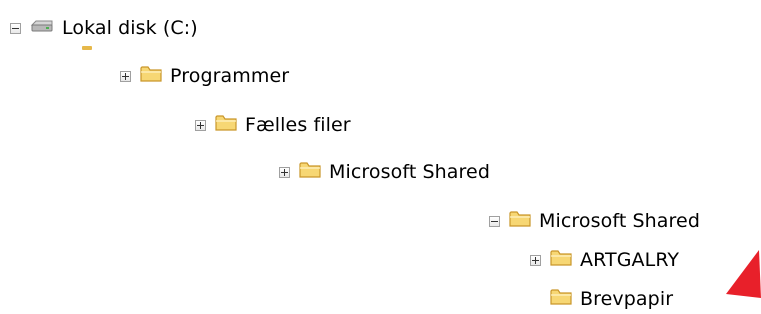 The image size is (761, 314). I want to click on tree-node-microsoft-shared: Microsoft Shared, so click(384, 172).